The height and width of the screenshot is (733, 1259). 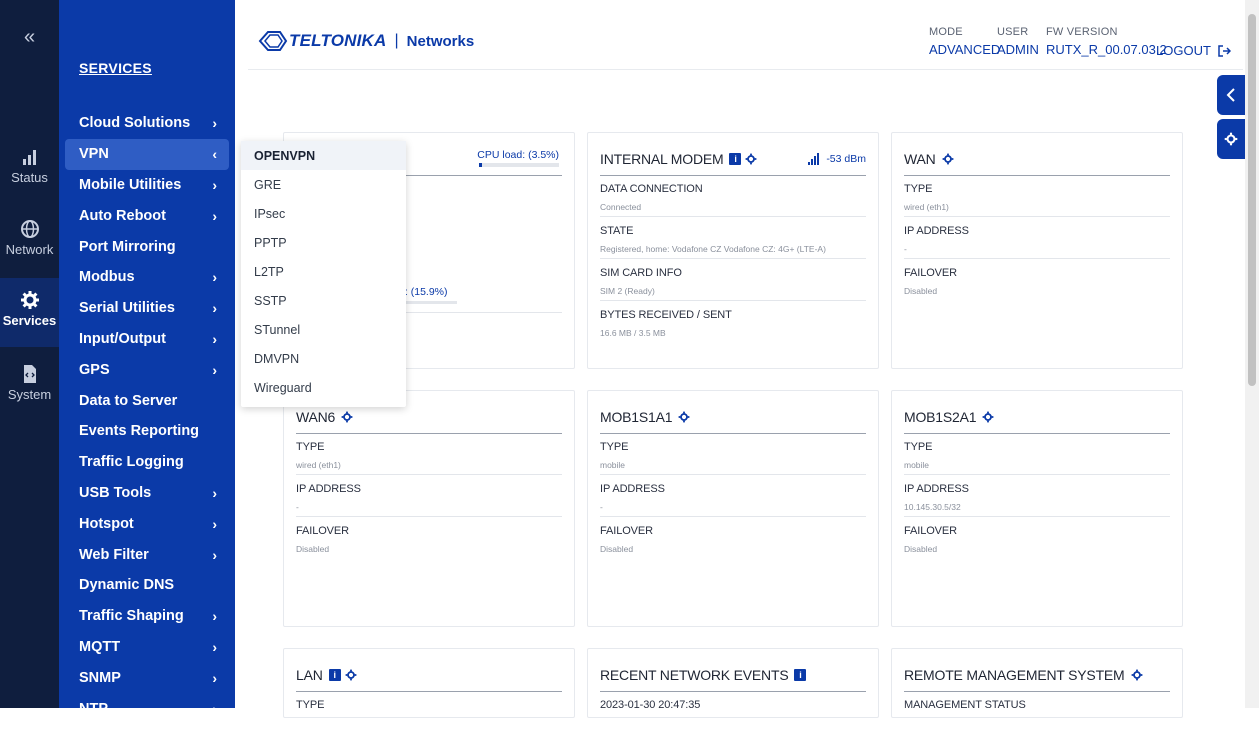 I want to click on menu-item-usb-tools: USB Tools ›, so click(x=147, y=493).